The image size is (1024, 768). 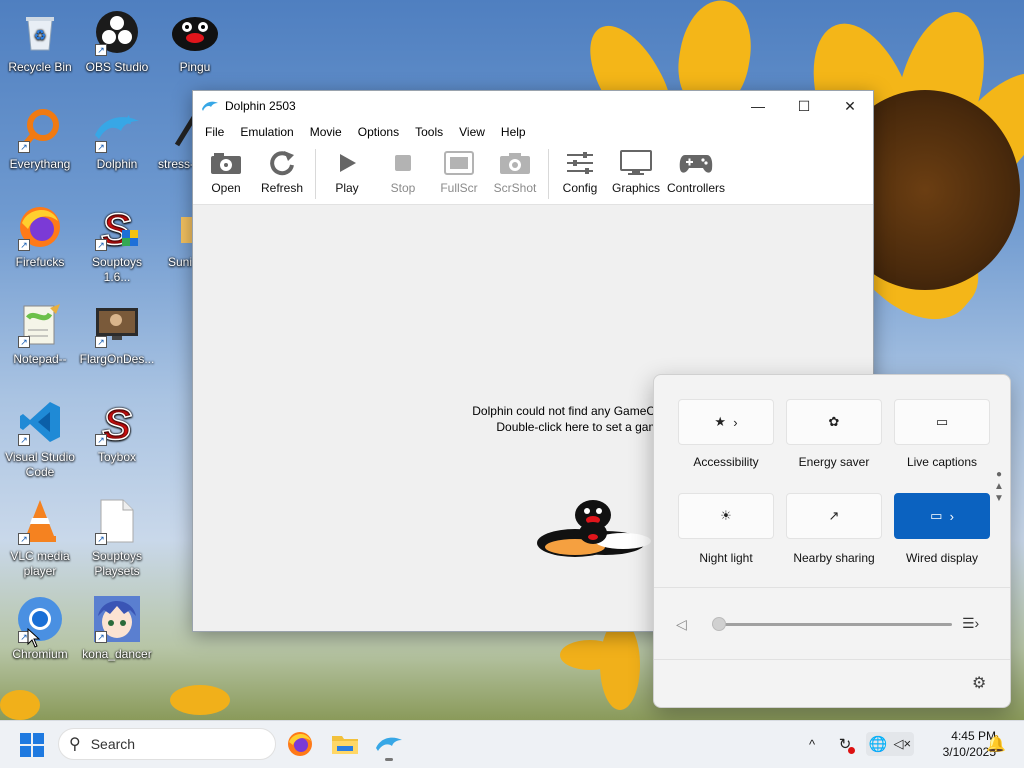 What do you see at coordinates (40, 359) in the screenshot?
I see `desktop-icon-label: Notepad--` at bounding box center [40, 359].